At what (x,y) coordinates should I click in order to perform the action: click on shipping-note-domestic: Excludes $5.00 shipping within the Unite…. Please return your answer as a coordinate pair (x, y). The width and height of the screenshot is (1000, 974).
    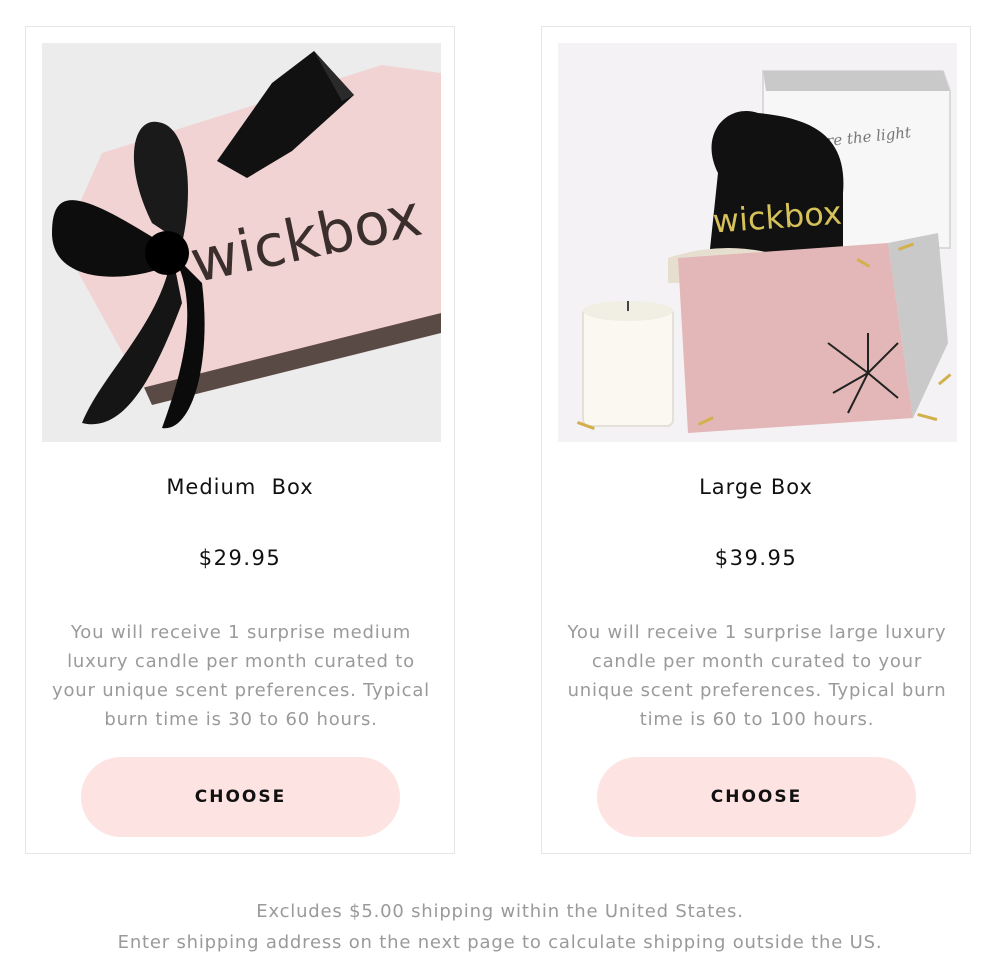
    Looking at the image, I should click on (500, 911).